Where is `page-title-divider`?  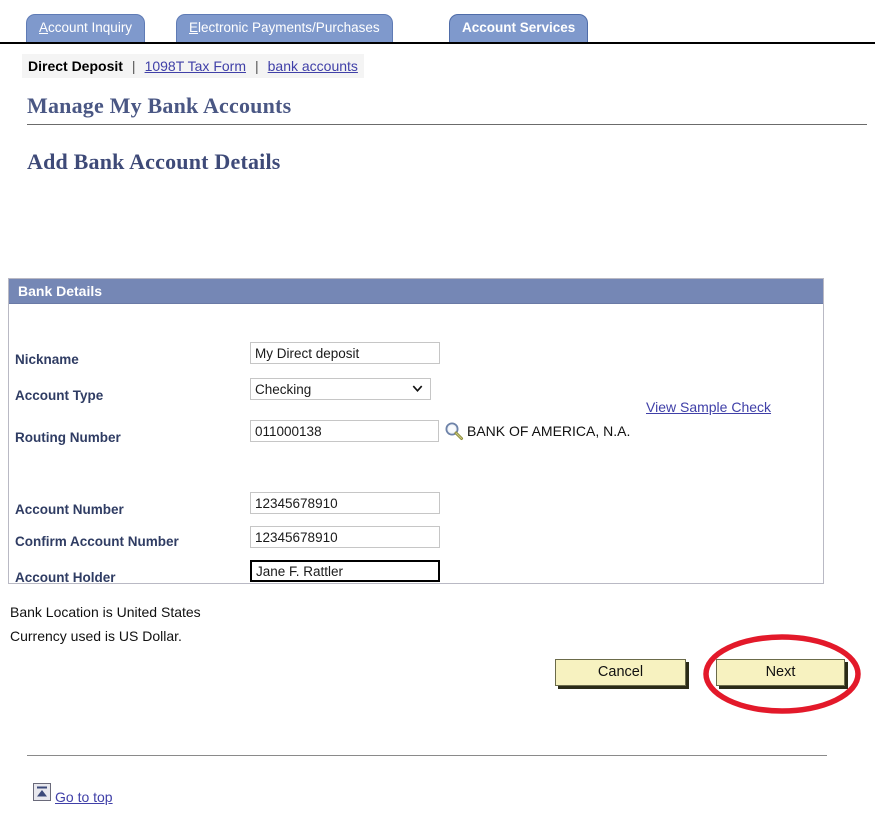
page-title-divider is located at coordinates (447, 124).